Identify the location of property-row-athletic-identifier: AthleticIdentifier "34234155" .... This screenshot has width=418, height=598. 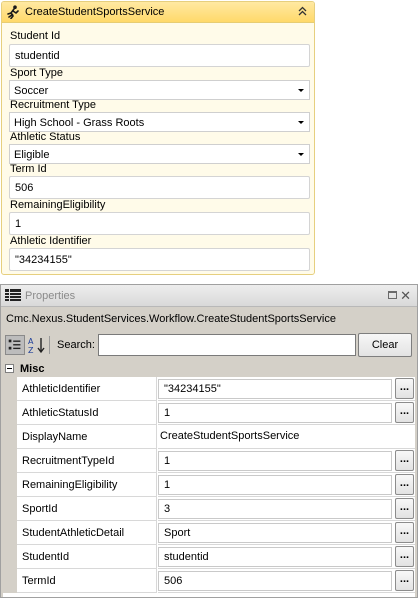
(209, 389).